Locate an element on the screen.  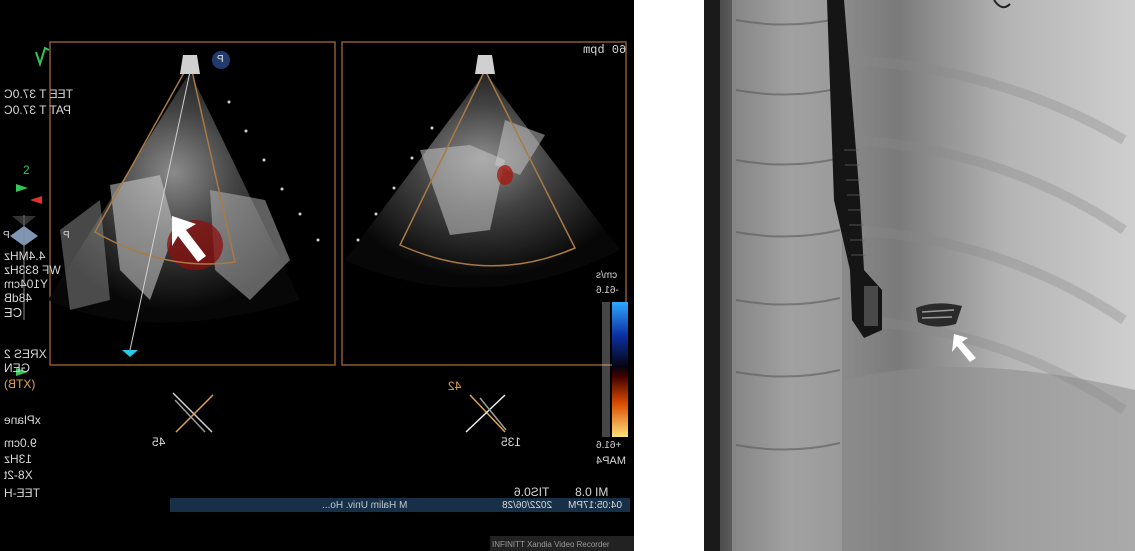
occluder-device-icon is located at coordinates (939, 315).